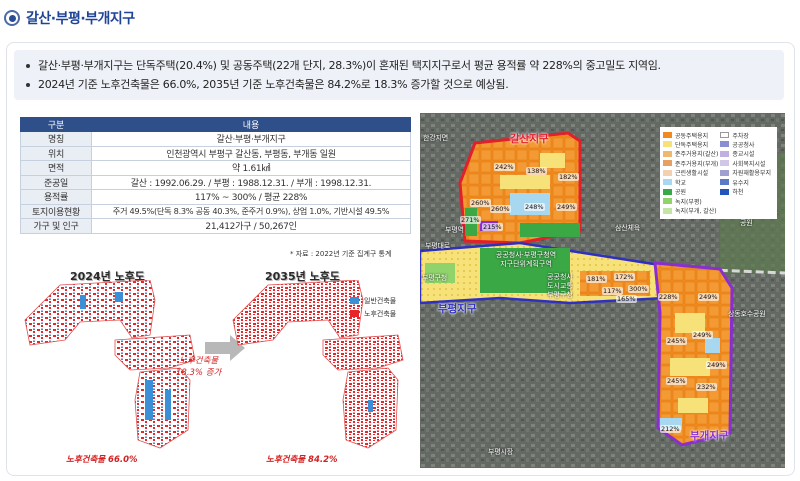  I want to click on far-label: 248%, so click(534, 207).